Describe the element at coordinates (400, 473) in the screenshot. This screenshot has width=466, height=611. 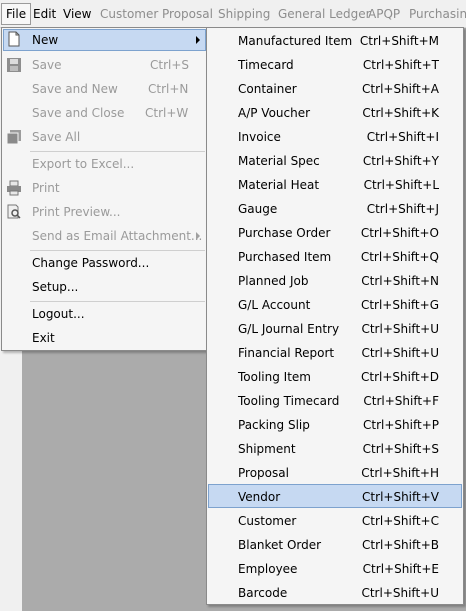
I see `new-submenu-shortcut: Ctrl+Shift+H` at that location.